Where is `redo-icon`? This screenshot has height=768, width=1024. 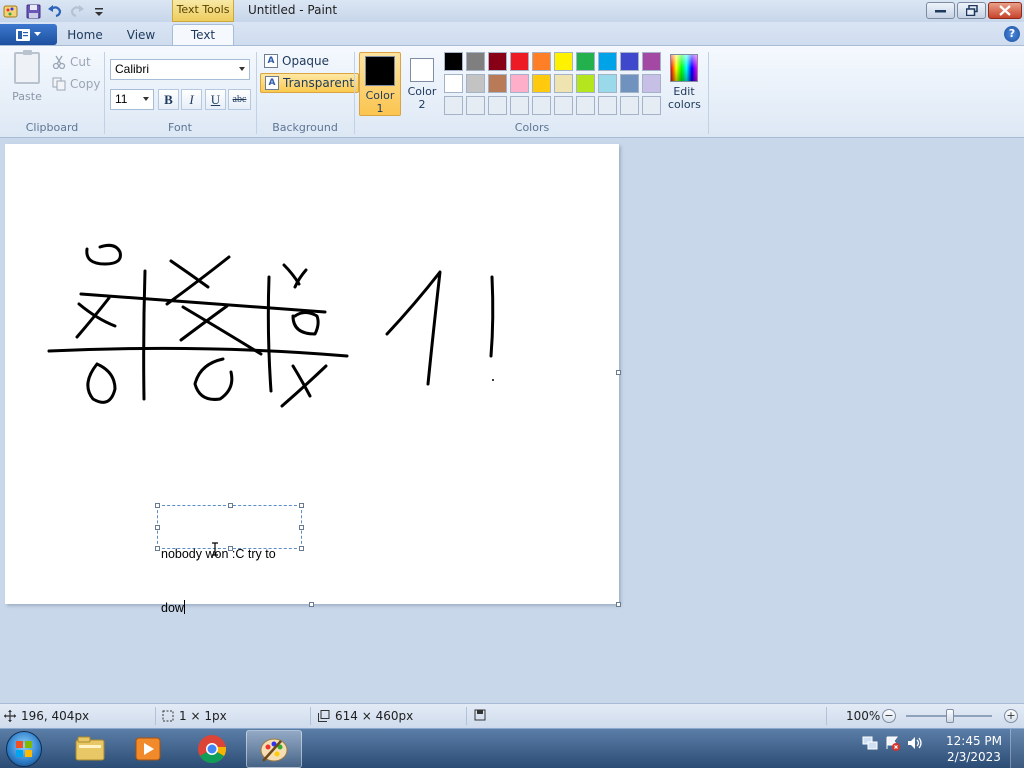
redo-icon is located at coordinates (77, 11).